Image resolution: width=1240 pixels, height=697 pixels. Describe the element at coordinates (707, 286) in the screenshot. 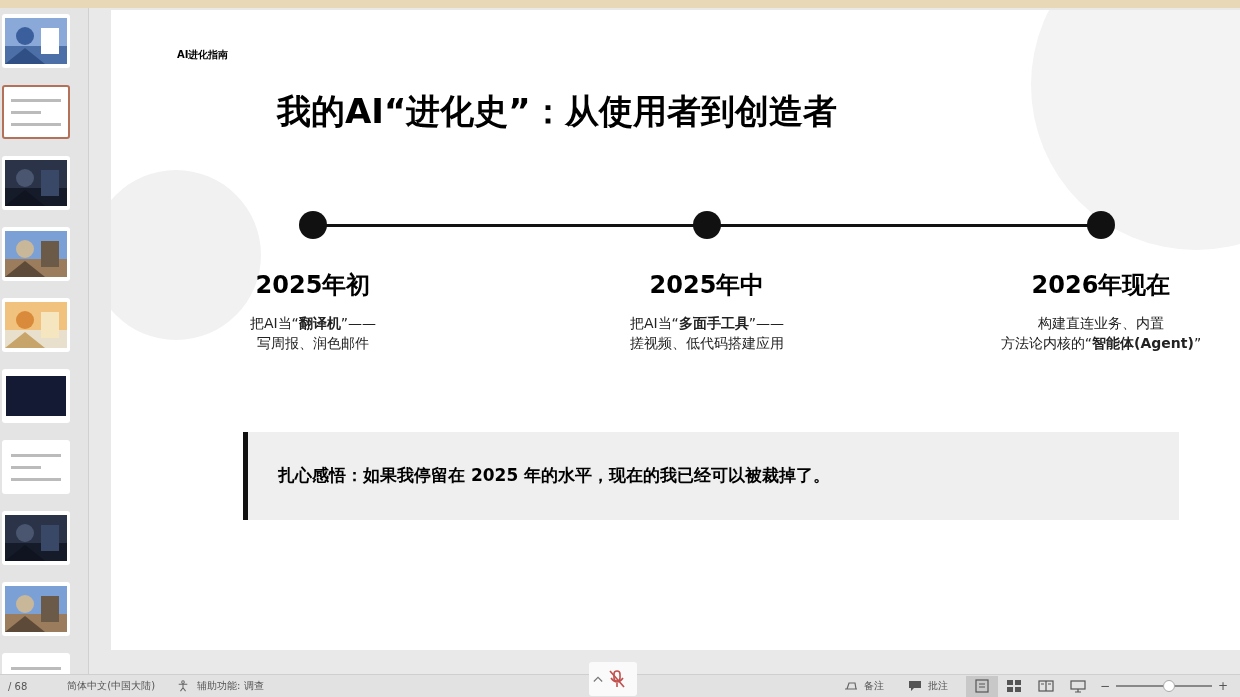

I see `milestone-year: 2025年中` at that location.